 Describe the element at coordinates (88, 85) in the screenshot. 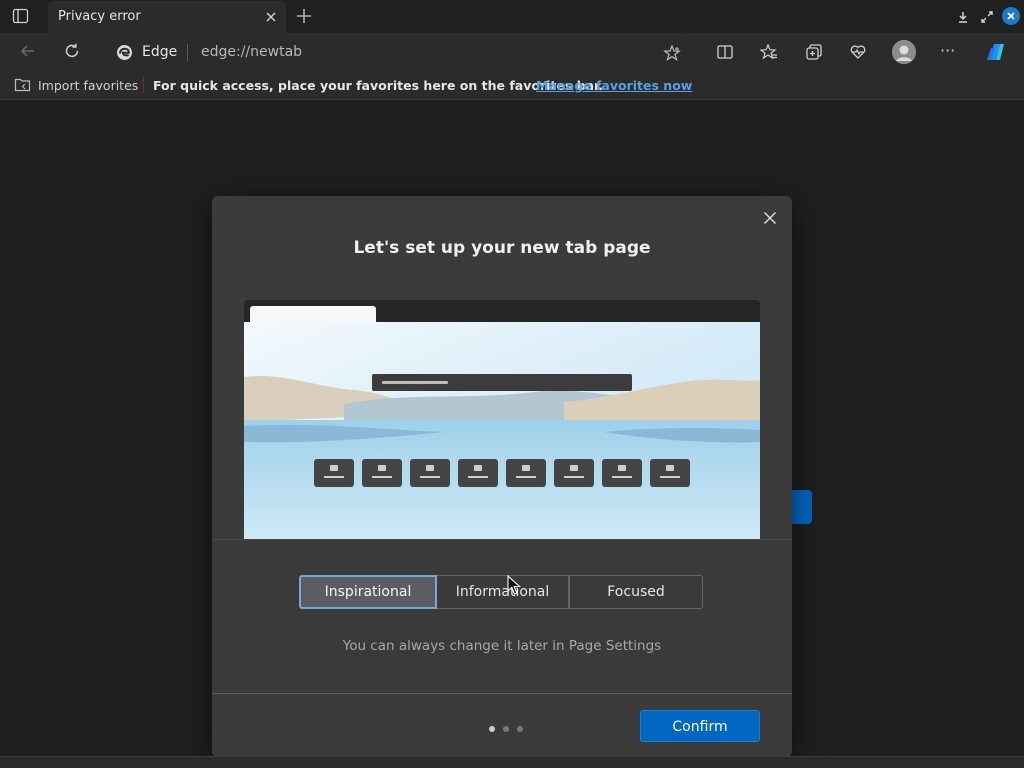

I see `import-favorites-button: Import favorites` at that location.